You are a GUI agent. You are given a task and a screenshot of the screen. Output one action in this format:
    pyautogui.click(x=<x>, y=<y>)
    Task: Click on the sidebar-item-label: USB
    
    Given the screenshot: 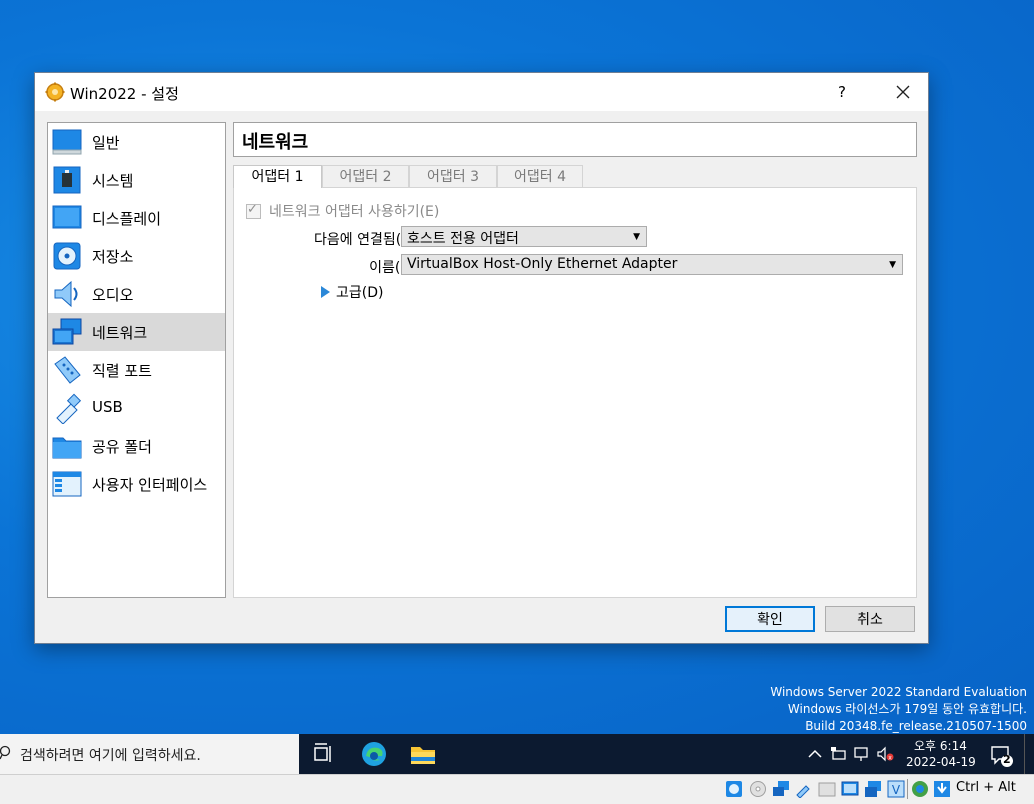 What is the action you would take?
    pyautogui.click(x=107, y=407)
    